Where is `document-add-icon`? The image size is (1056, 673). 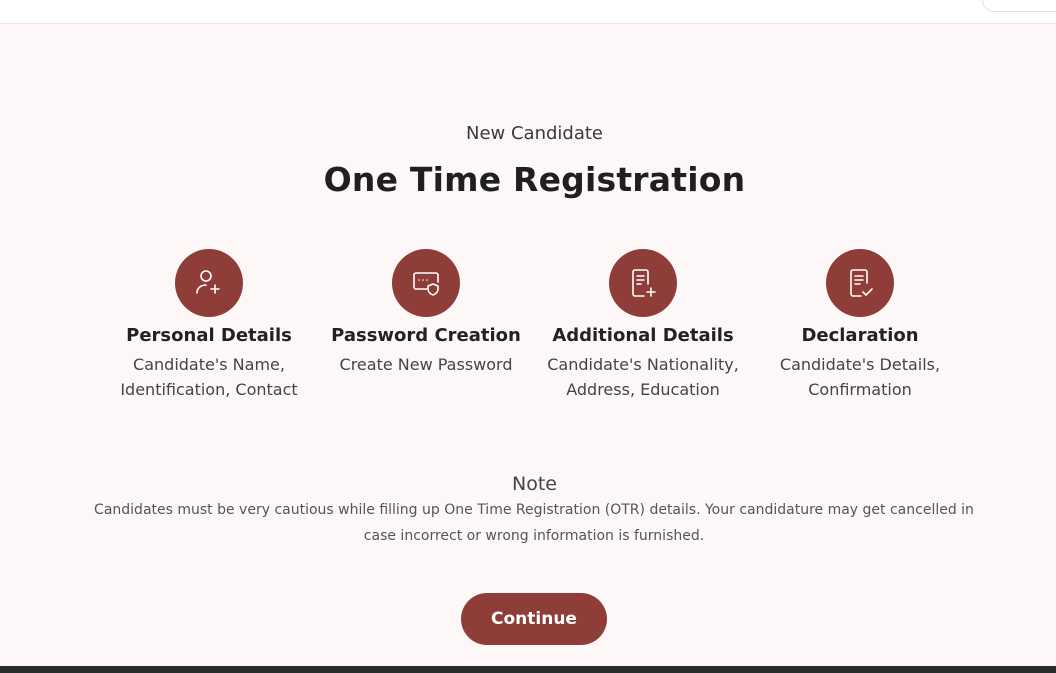
document-add-icon is located at coordinates (643, 283).